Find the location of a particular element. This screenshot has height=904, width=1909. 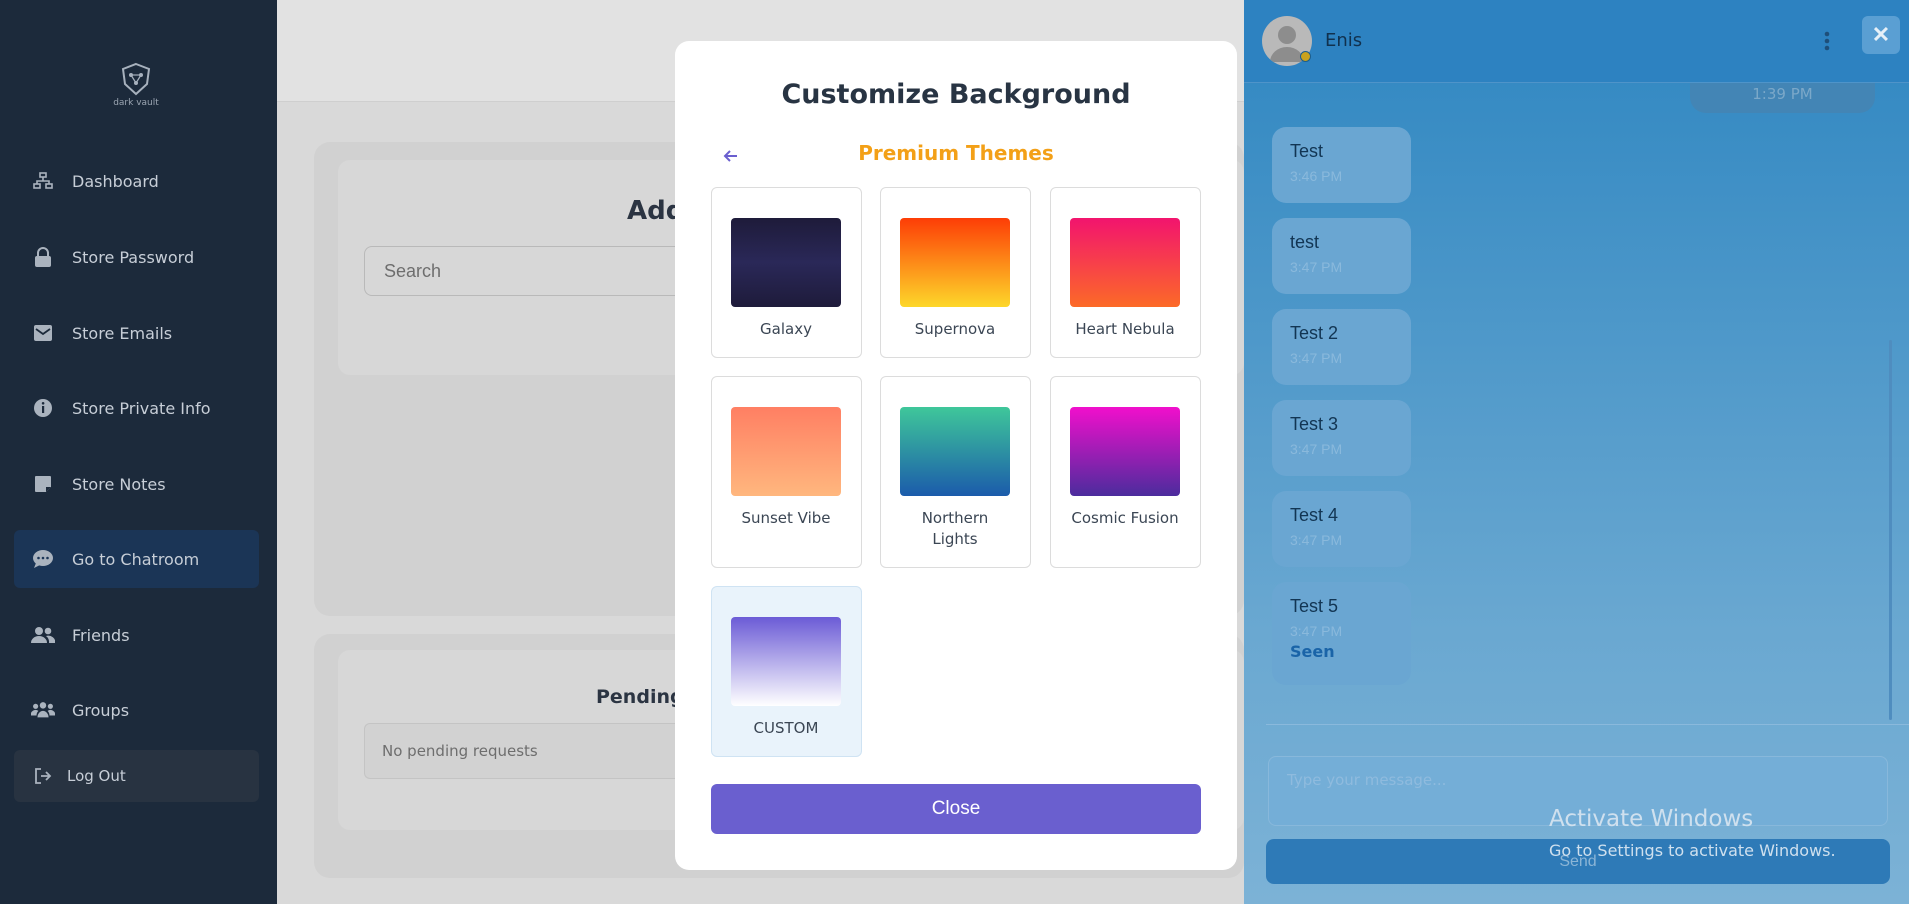

sidebar-item-store-emails: Store Emails is located at coordinates (136, 333).